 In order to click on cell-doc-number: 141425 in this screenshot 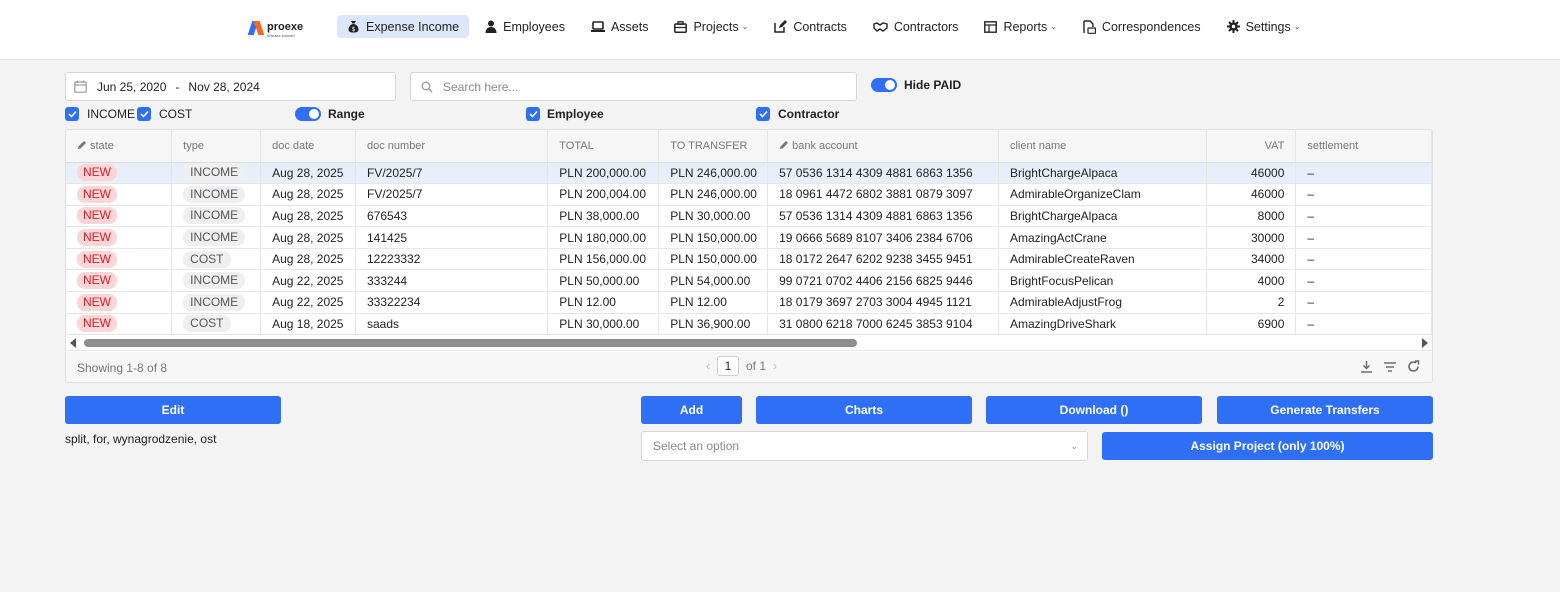, I will do `click(452, 237)`.